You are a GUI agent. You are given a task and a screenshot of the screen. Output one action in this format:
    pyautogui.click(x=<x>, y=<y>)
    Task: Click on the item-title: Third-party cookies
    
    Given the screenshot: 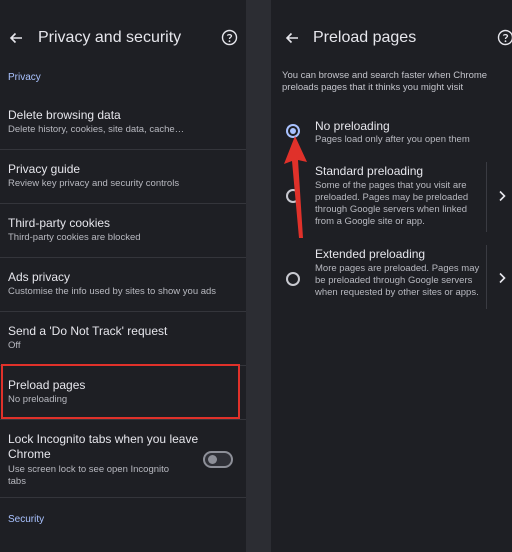 What is the action you would take?
    pyautogui.click(x=59, y=223)
    